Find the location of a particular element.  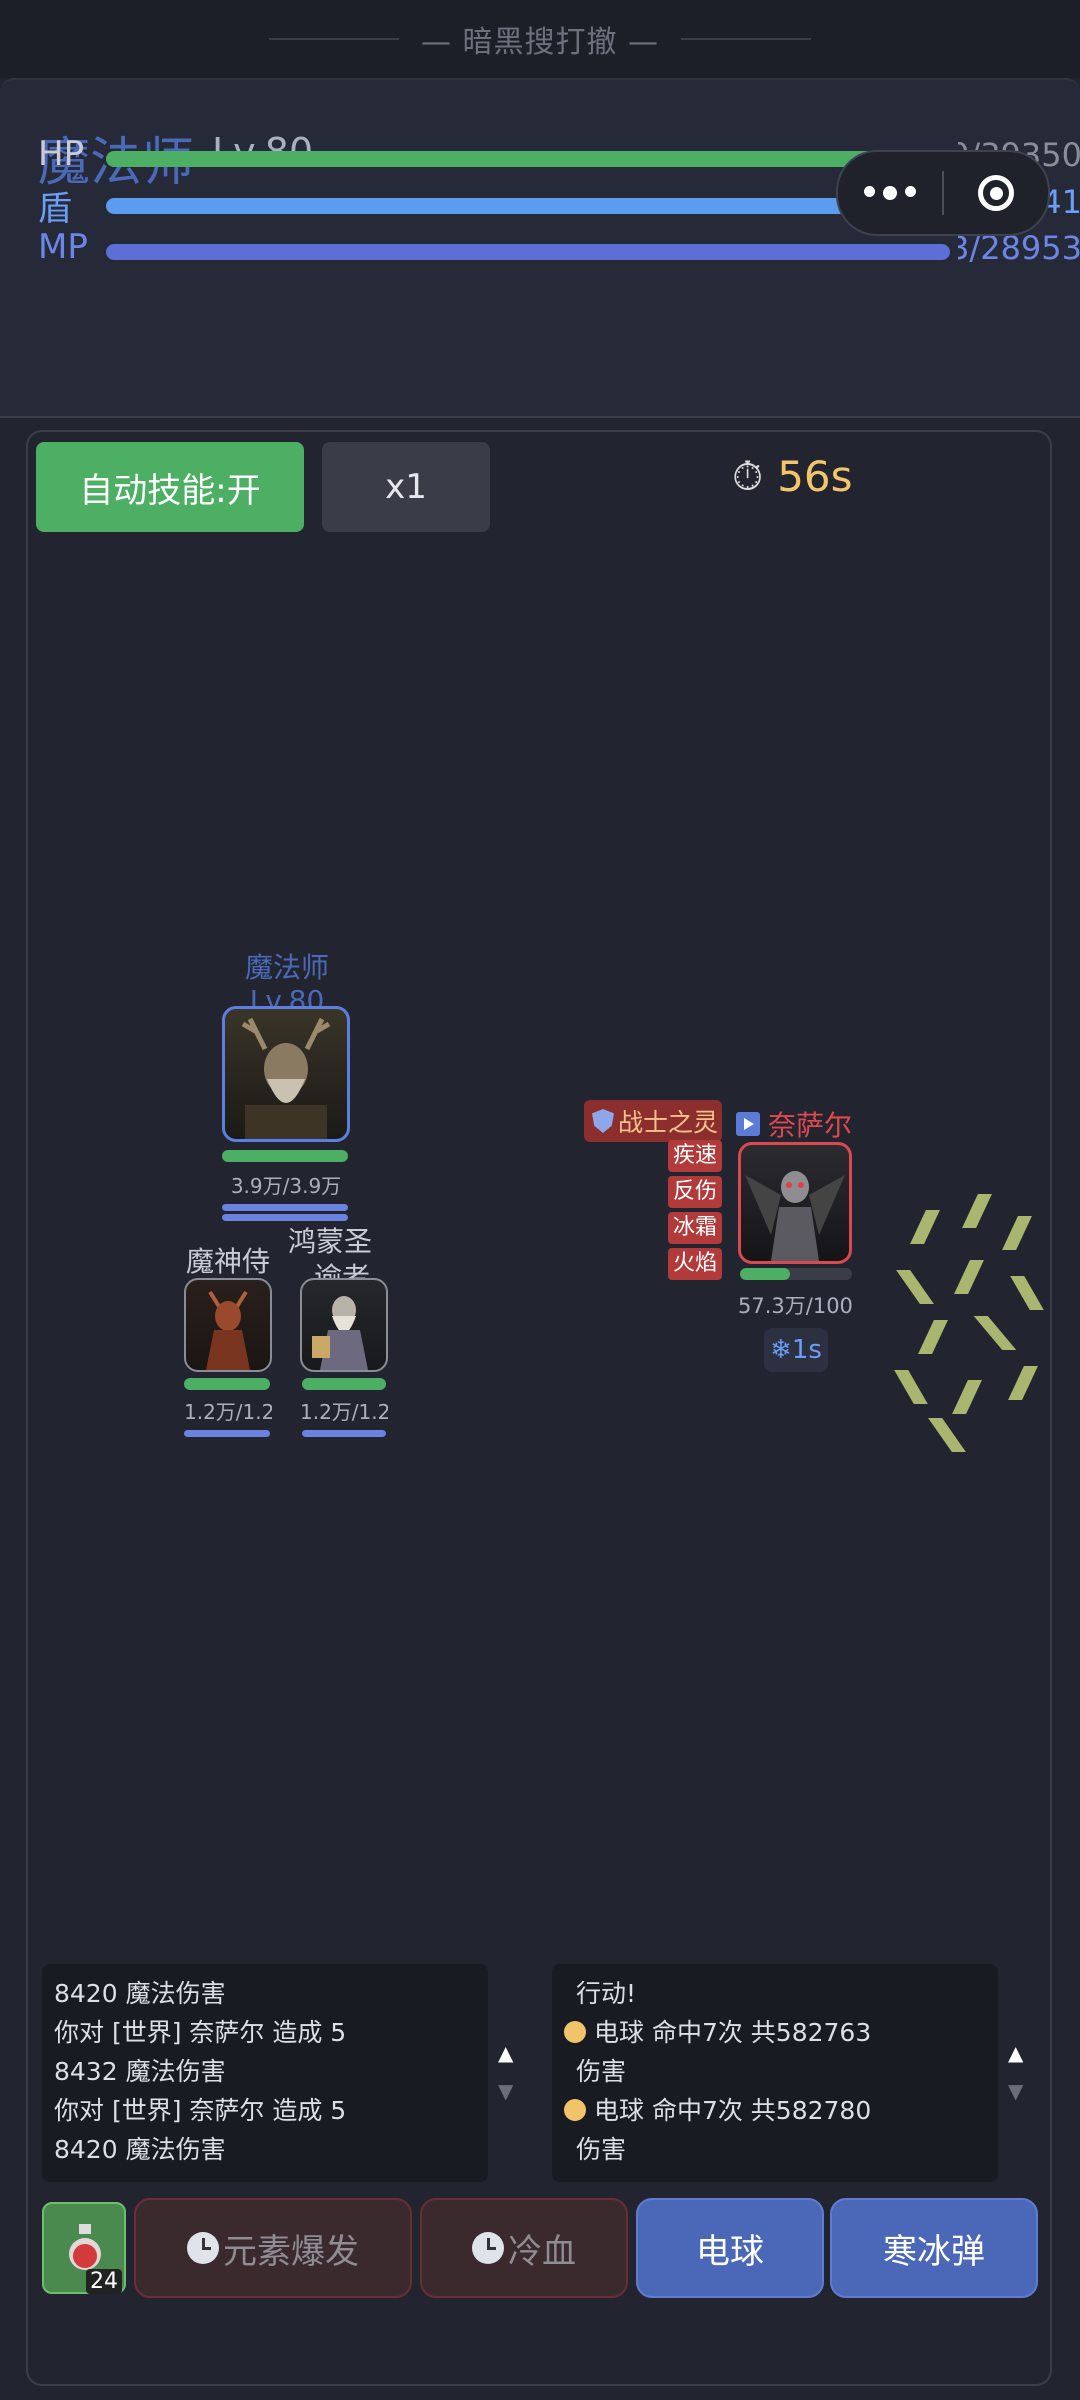

shield-label: 盾 is located at coordinates (55, 209).